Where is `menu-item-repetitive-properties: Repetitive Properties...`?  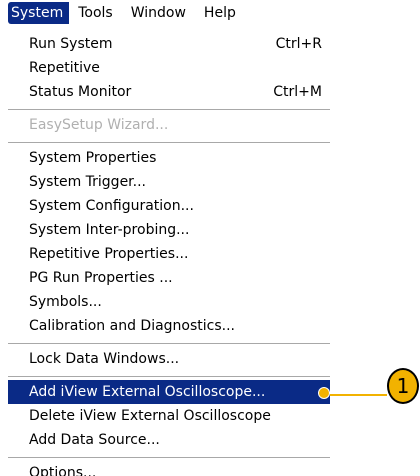
menu-item-repetitive-properties: Repetitive Properties... is located at coordinates (169, 254).